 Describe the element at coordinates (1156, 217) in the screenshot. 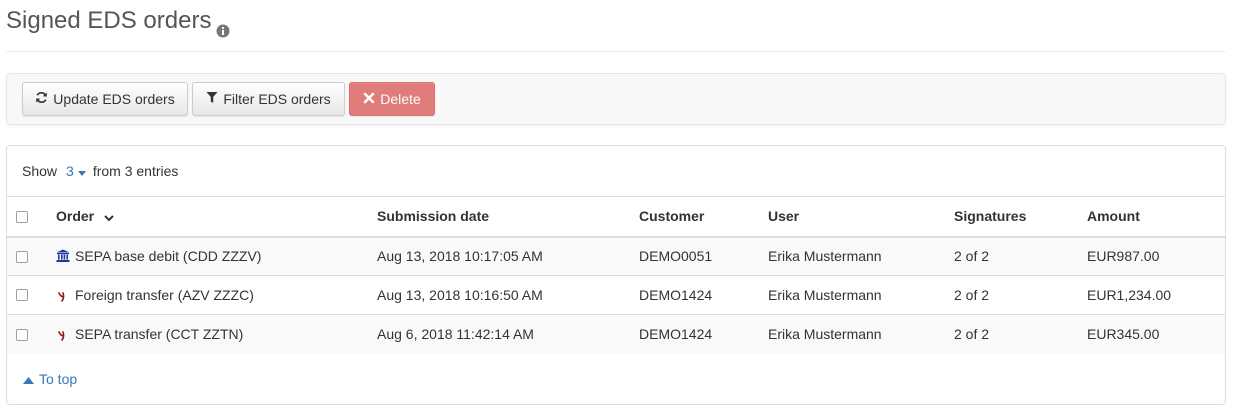

I see `column-header-amount: Amount` at that location.